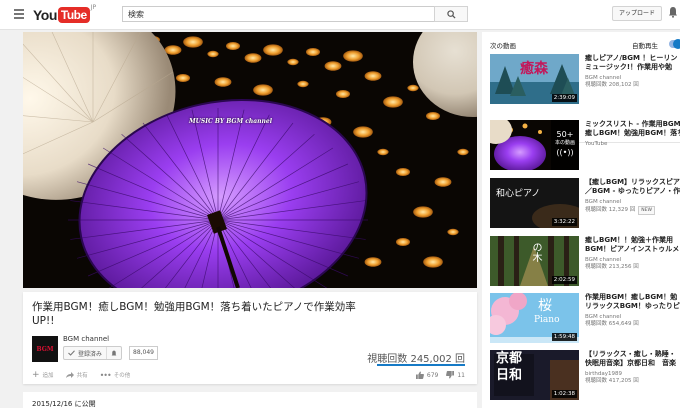 This screenshot has width=680, height=408. Describe the element at coordinates (564, 143) in the screenshot. I see `playlist-label: 本の動画` at that location.